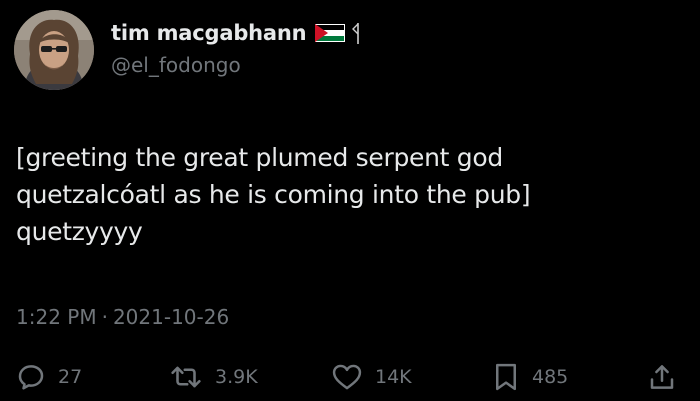 Image resolution: width=700 pixels, height=401 pixels. Describe the element at coordinates (356, 33) in the screenshot. I see `flagpole-icon` at that location.